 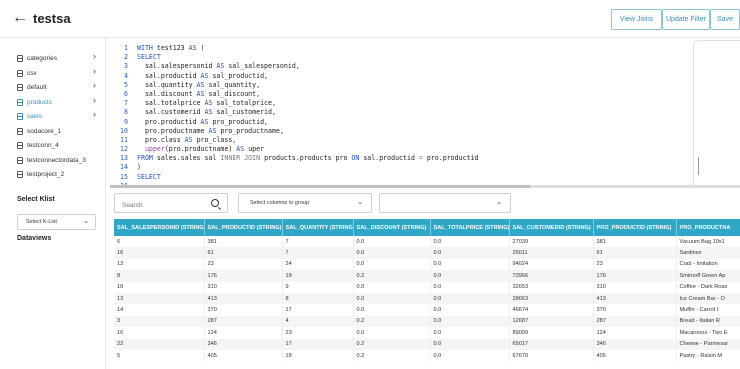 What do you see at coordinates (305, 203) in the screenshot?
I see `group-columns-dropdown: Select columns to group ⌄` at bounding box center [305, 203].